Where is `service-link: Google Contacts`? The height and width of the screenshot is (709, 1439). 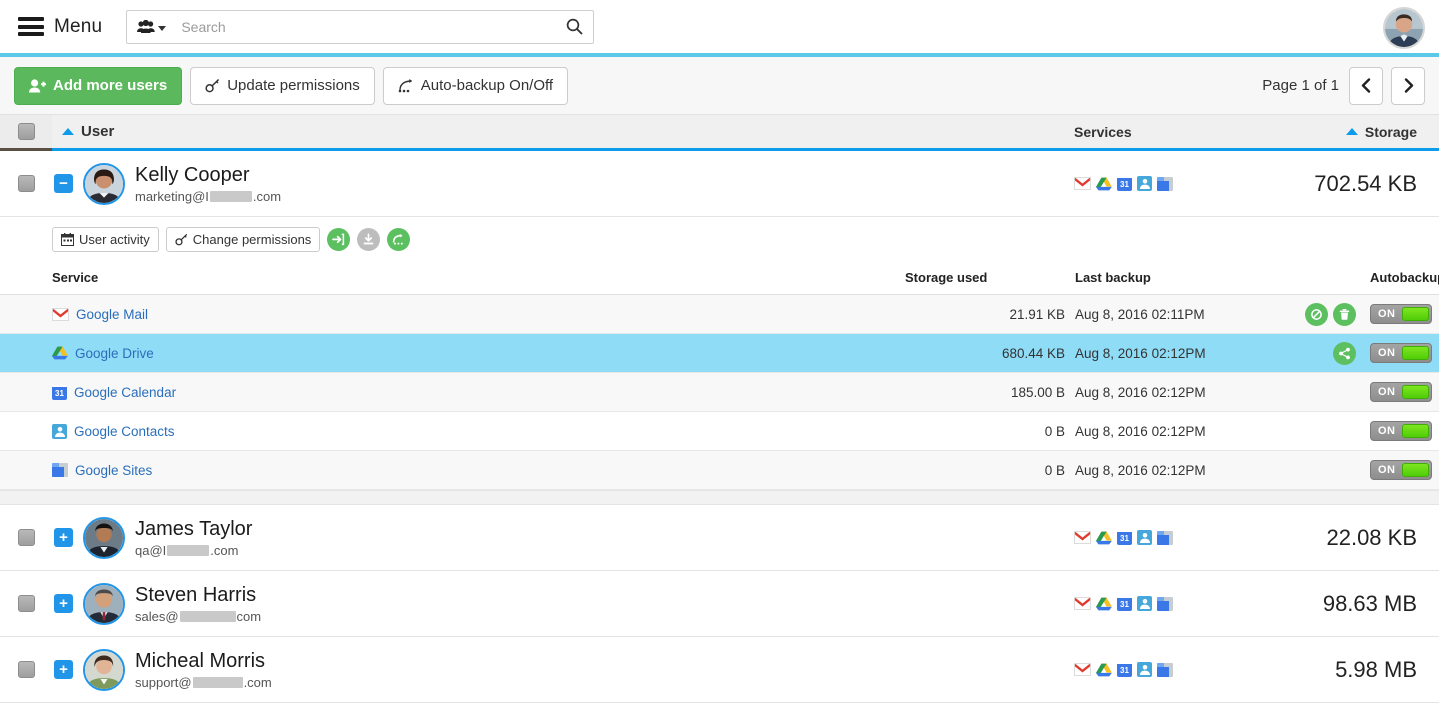
service-link: Google Contacts is located at coordinates (124, 431).